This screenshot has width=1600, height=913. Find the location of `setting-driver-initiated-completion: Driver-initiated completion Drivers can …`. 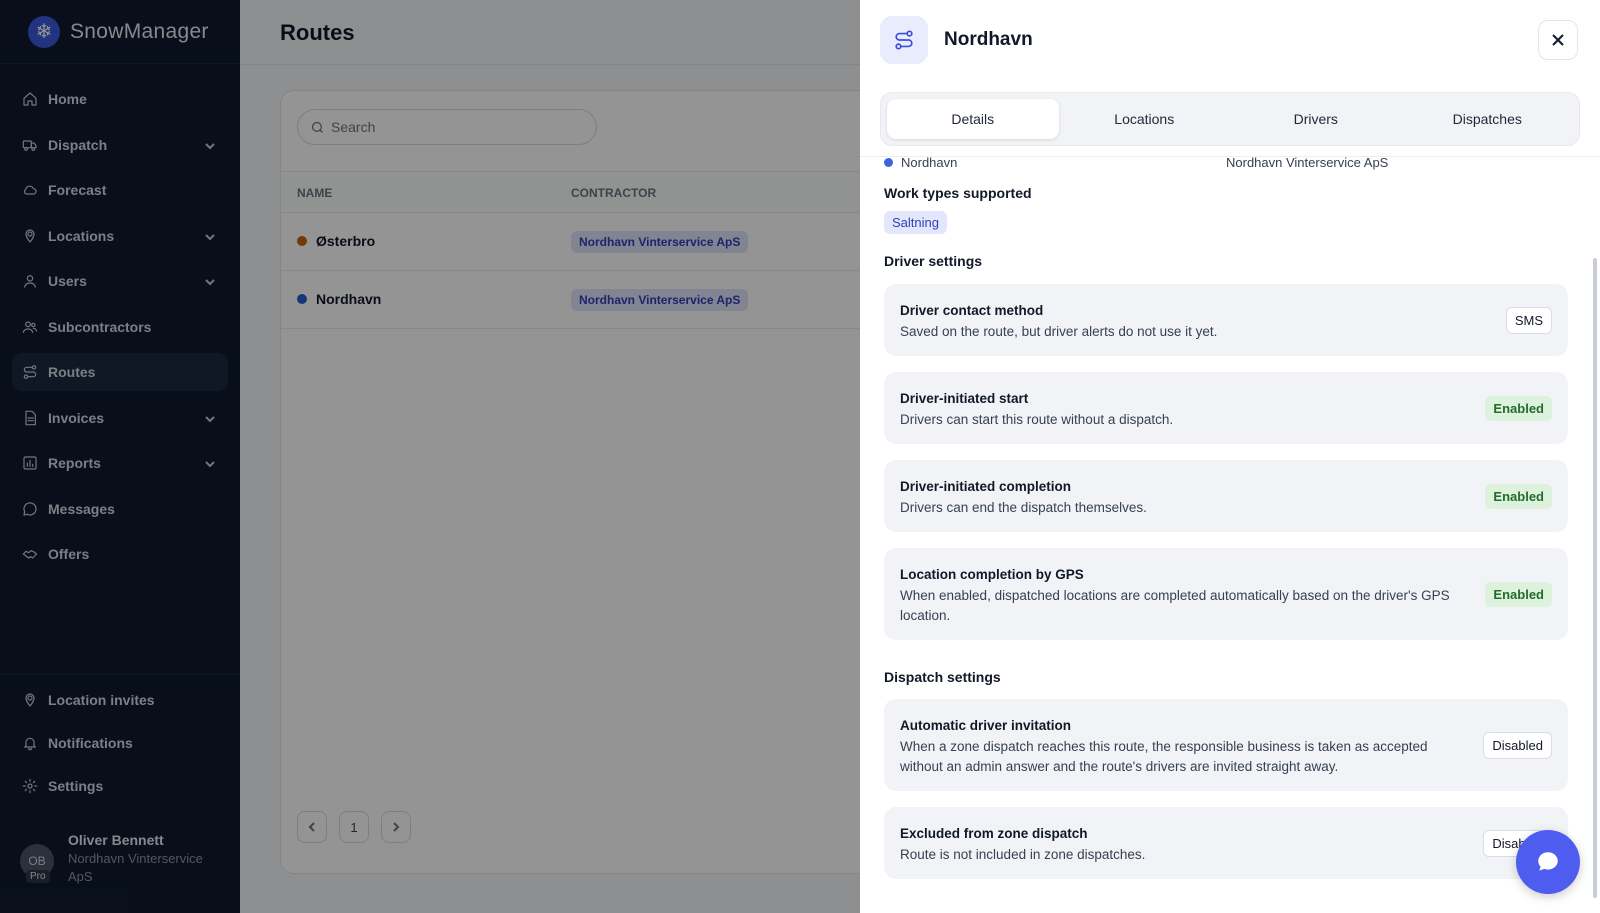

setting-driver-initiated-completion: Driver-initiated completion Drivers can … is located at coordinates (1226, 496).